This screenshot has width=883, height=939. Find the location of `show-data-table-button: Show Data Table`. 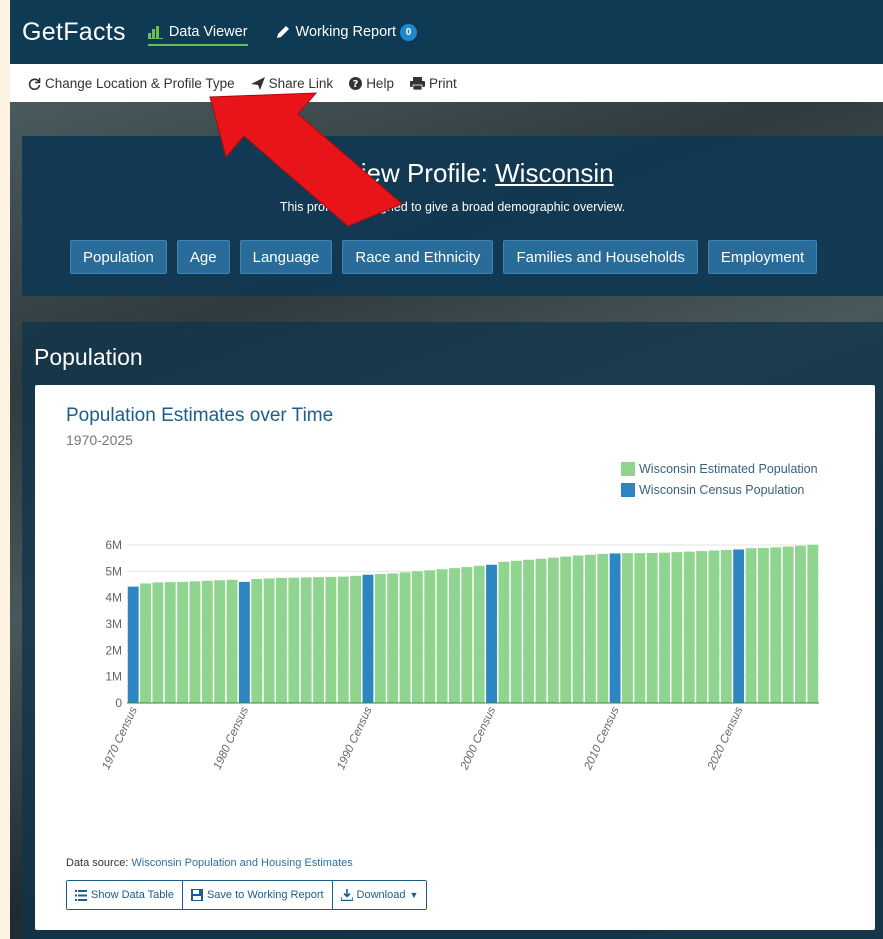

show-data-table-button: Show Data Table is located at coordinates (125, 895).